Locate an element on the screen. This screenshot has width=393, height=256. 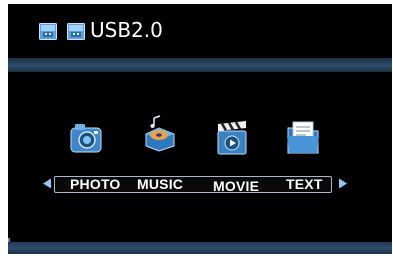
arrow-right-icon is located at coordinates (343, 183).